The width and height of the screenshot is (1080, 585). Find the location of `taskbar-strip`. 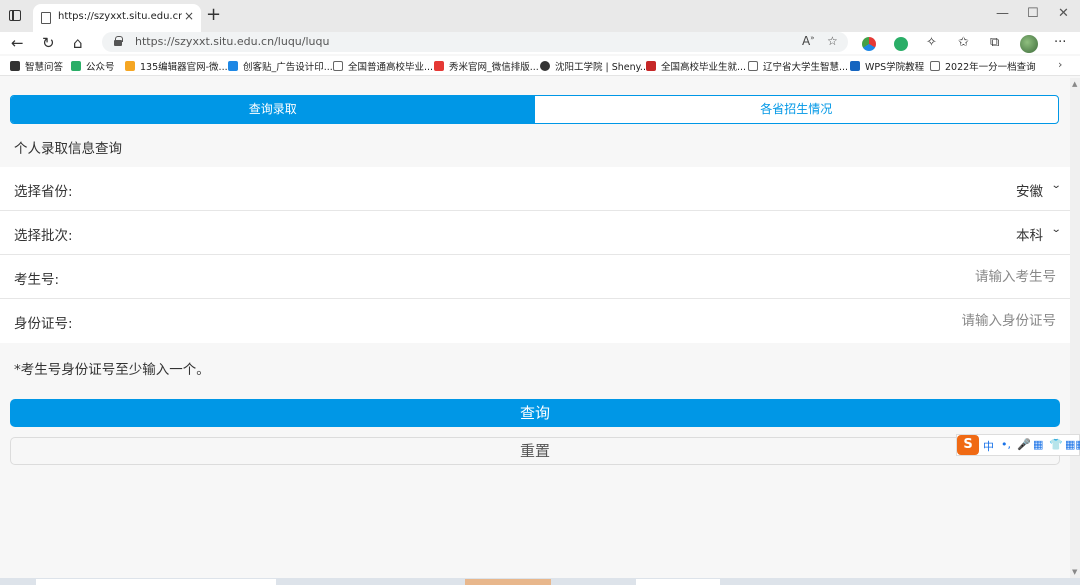

taskbar-strip is located at coordinates (540, 581).